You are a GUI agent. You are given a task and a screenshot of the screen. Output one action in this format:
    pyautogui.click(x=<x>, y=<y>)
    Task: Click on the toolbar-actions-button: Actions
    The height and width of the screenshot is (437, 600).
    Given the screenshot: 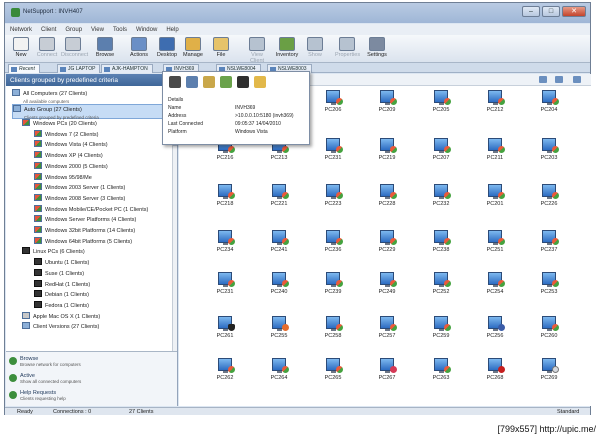 What is the action you would take?
    pyautogui.click(x=139, y=47)
    